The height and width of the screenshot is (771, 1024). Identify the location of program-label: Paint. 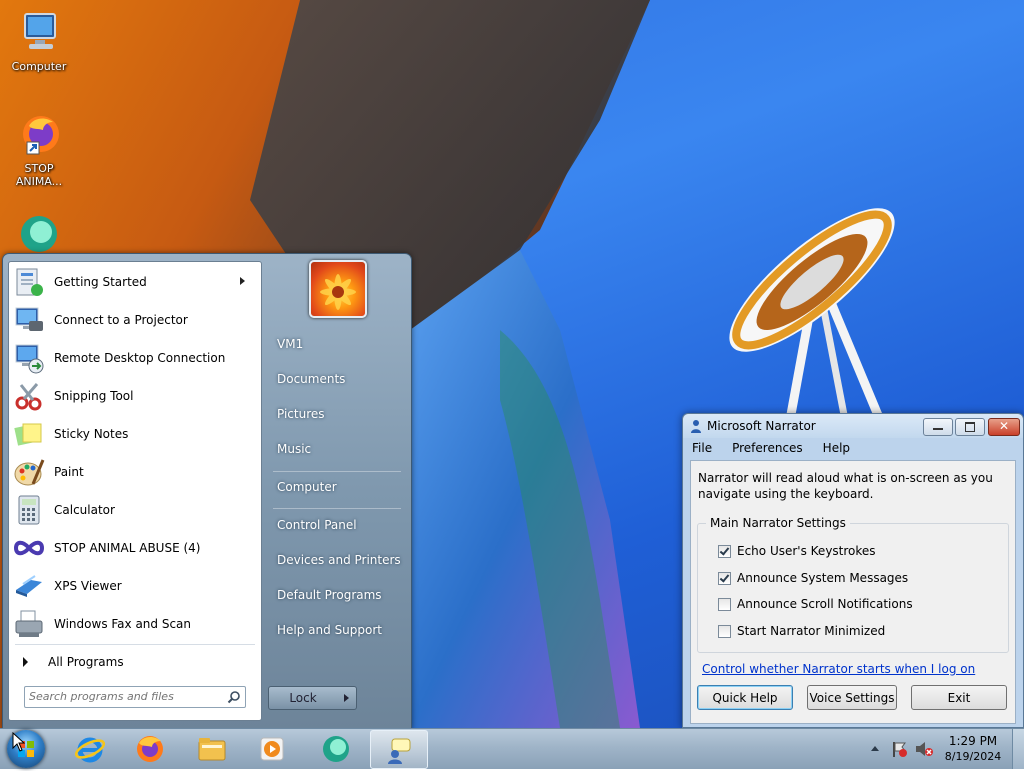
(69, 472).